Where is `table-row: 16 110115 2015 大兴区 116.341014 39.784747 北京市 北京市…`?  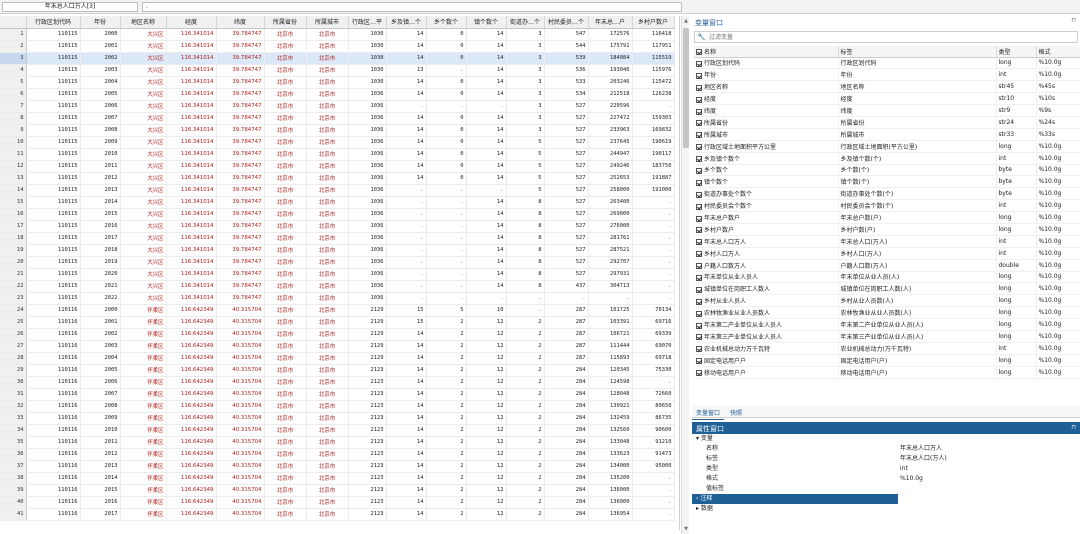
table-row: 16 110115 2015 大兴区 116.341014 39.784747 北京市 北京市… is located at coordinates (337, 214).